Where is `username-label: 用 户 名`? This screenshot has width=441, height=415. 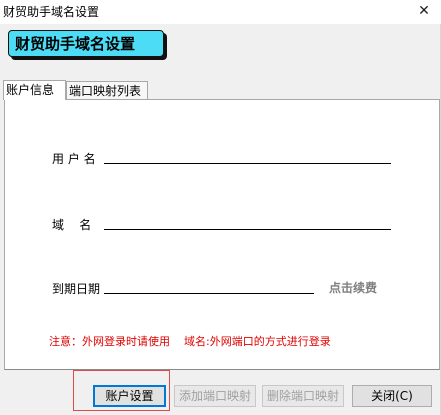
username-label: 用 户 名 is located at coordinates (74, 159).